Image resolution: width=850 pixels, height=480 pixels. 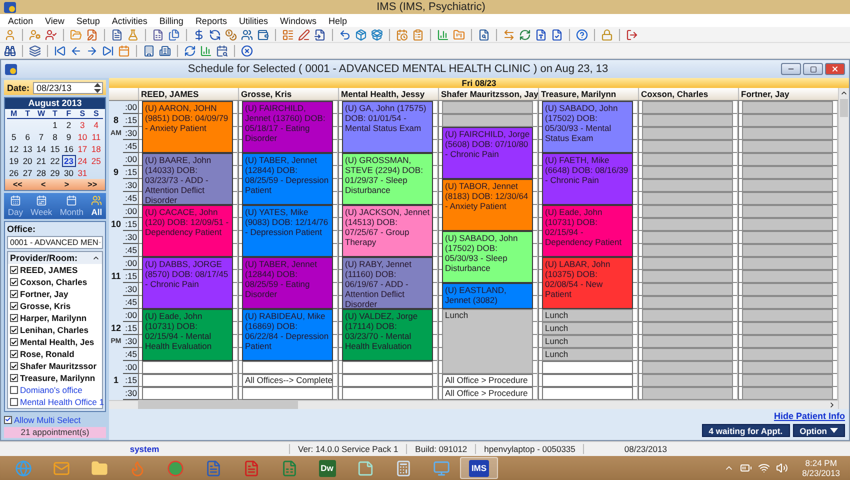 What do you see at coordinates (55, 294) in the screenshot?
I see `provider-item: Fortner, Jay` at bounding box center [55, 294].